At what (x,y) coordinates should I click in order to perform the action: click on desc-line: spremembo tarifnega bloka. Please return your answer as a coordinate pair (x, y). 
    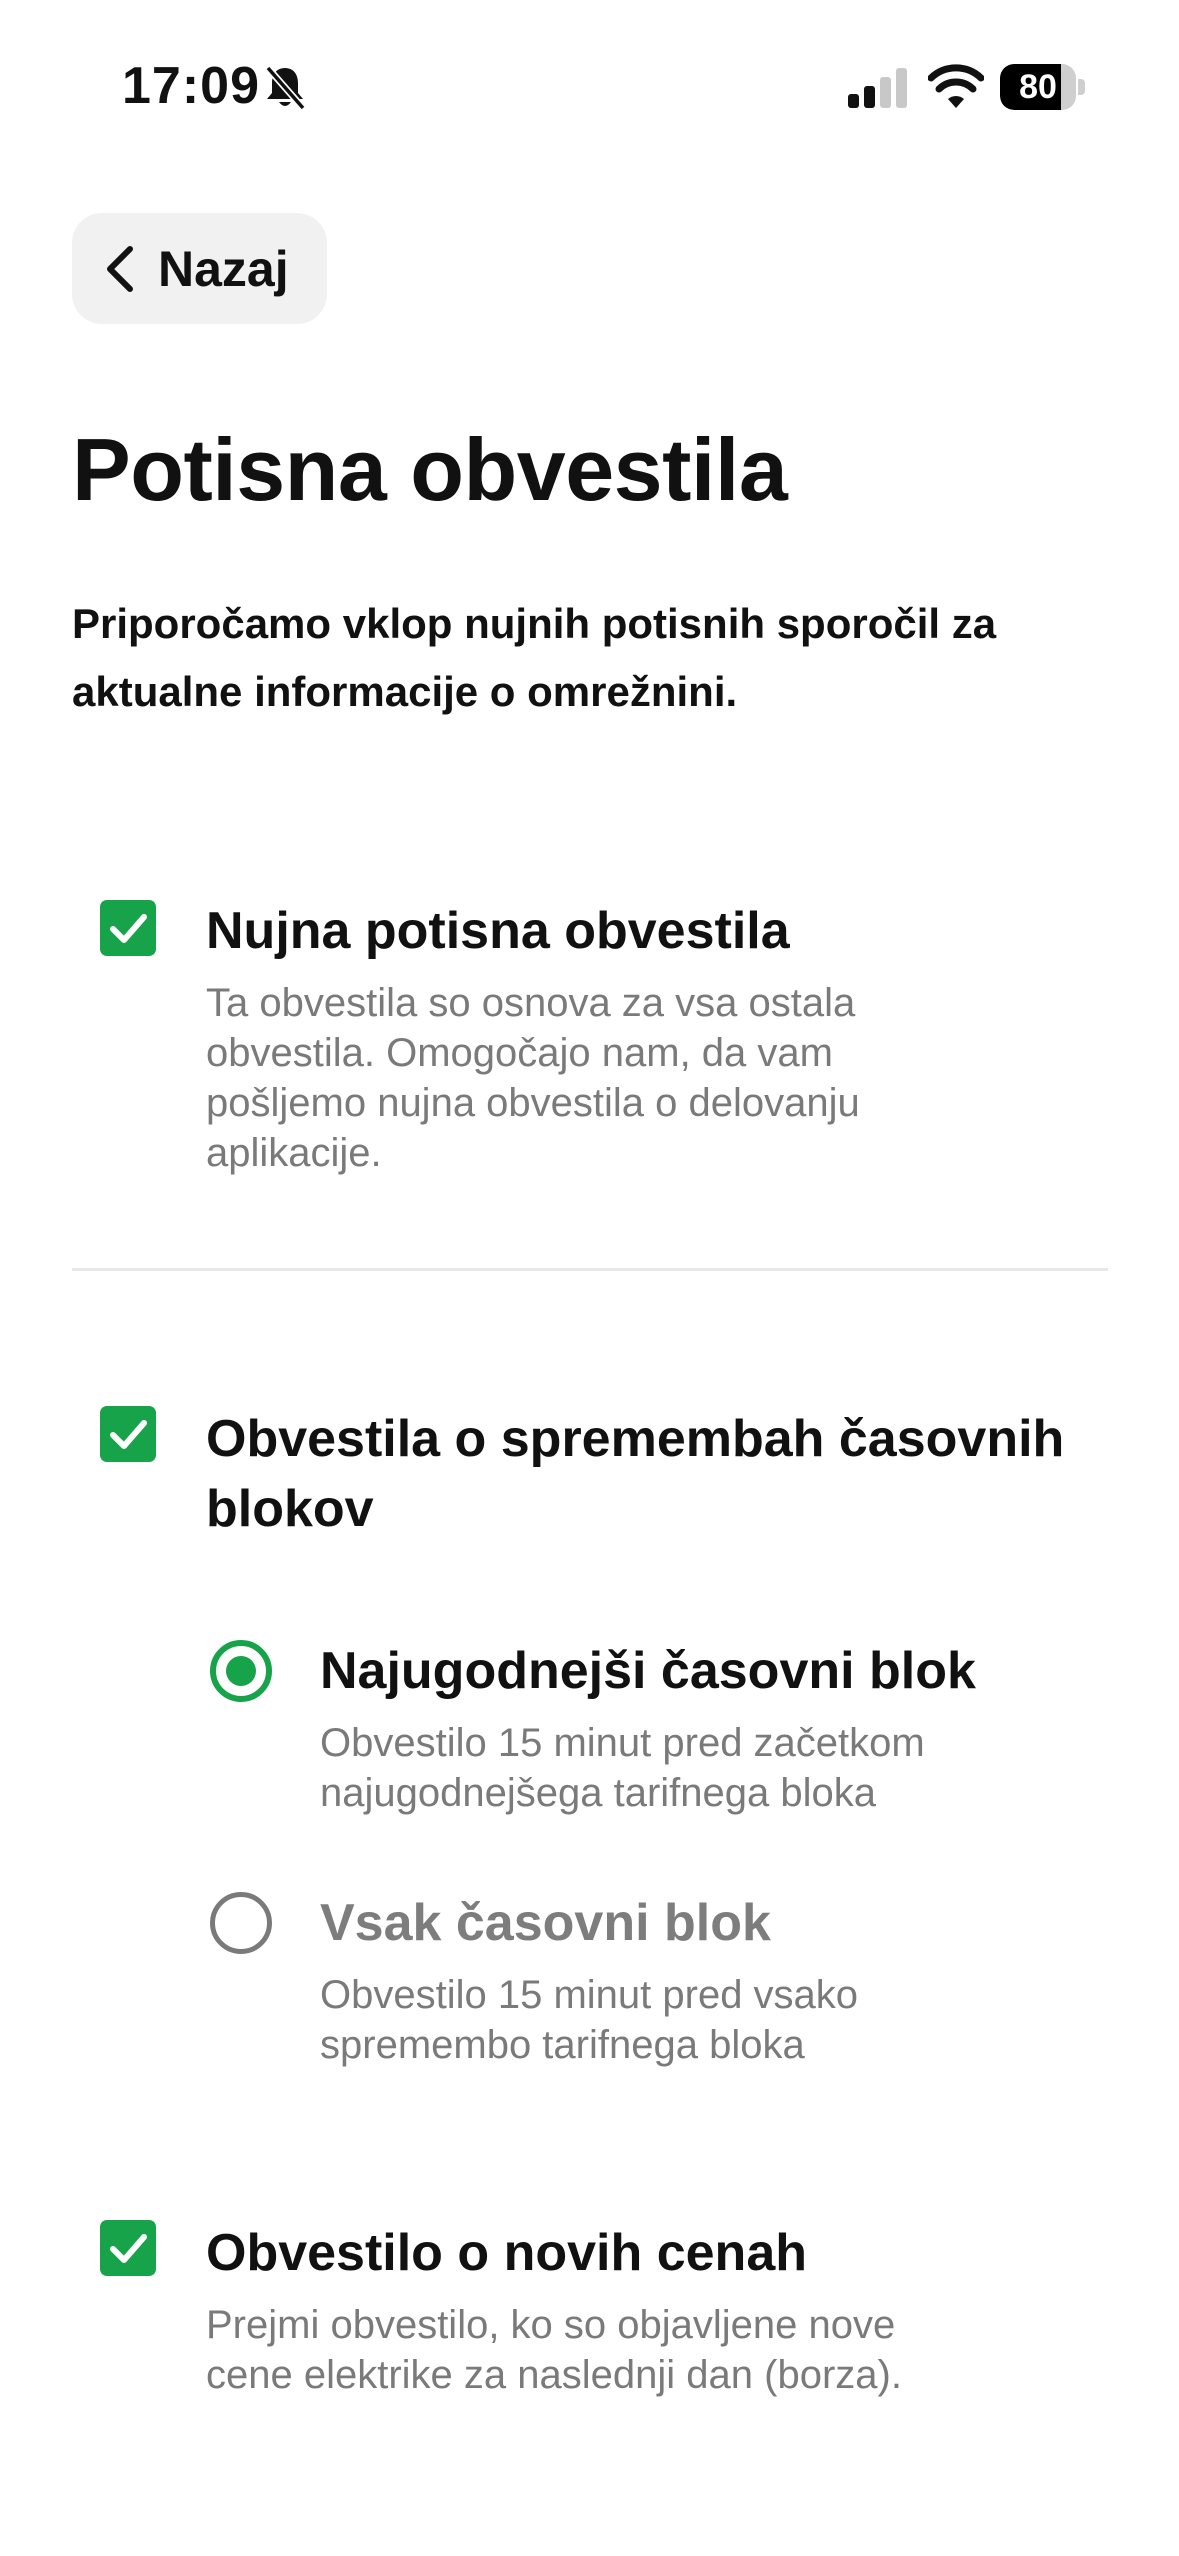
    Looking at the image, I should click on (562, 2045).